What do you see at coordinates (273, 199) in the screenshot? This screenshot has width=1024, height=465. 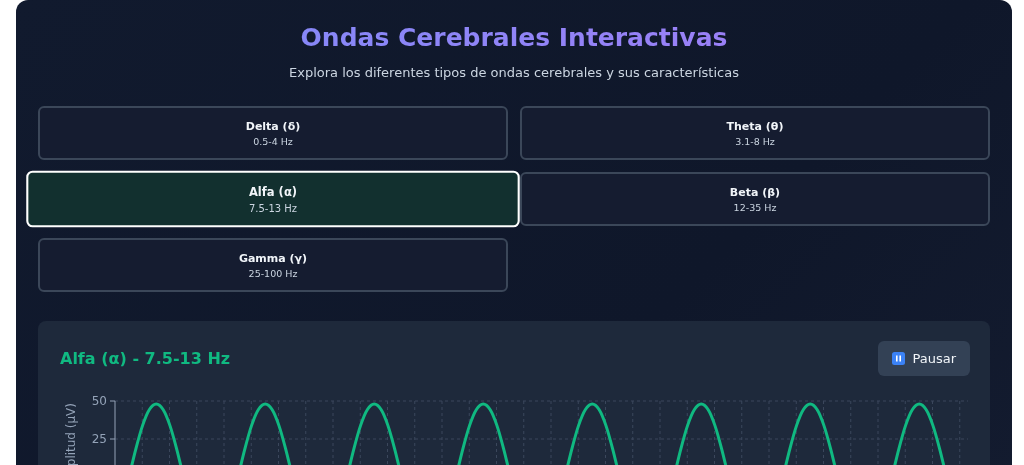 I see `wave-type-button: Alfa (α) 7.5-13 Hz` at bounding box center [273, 199].